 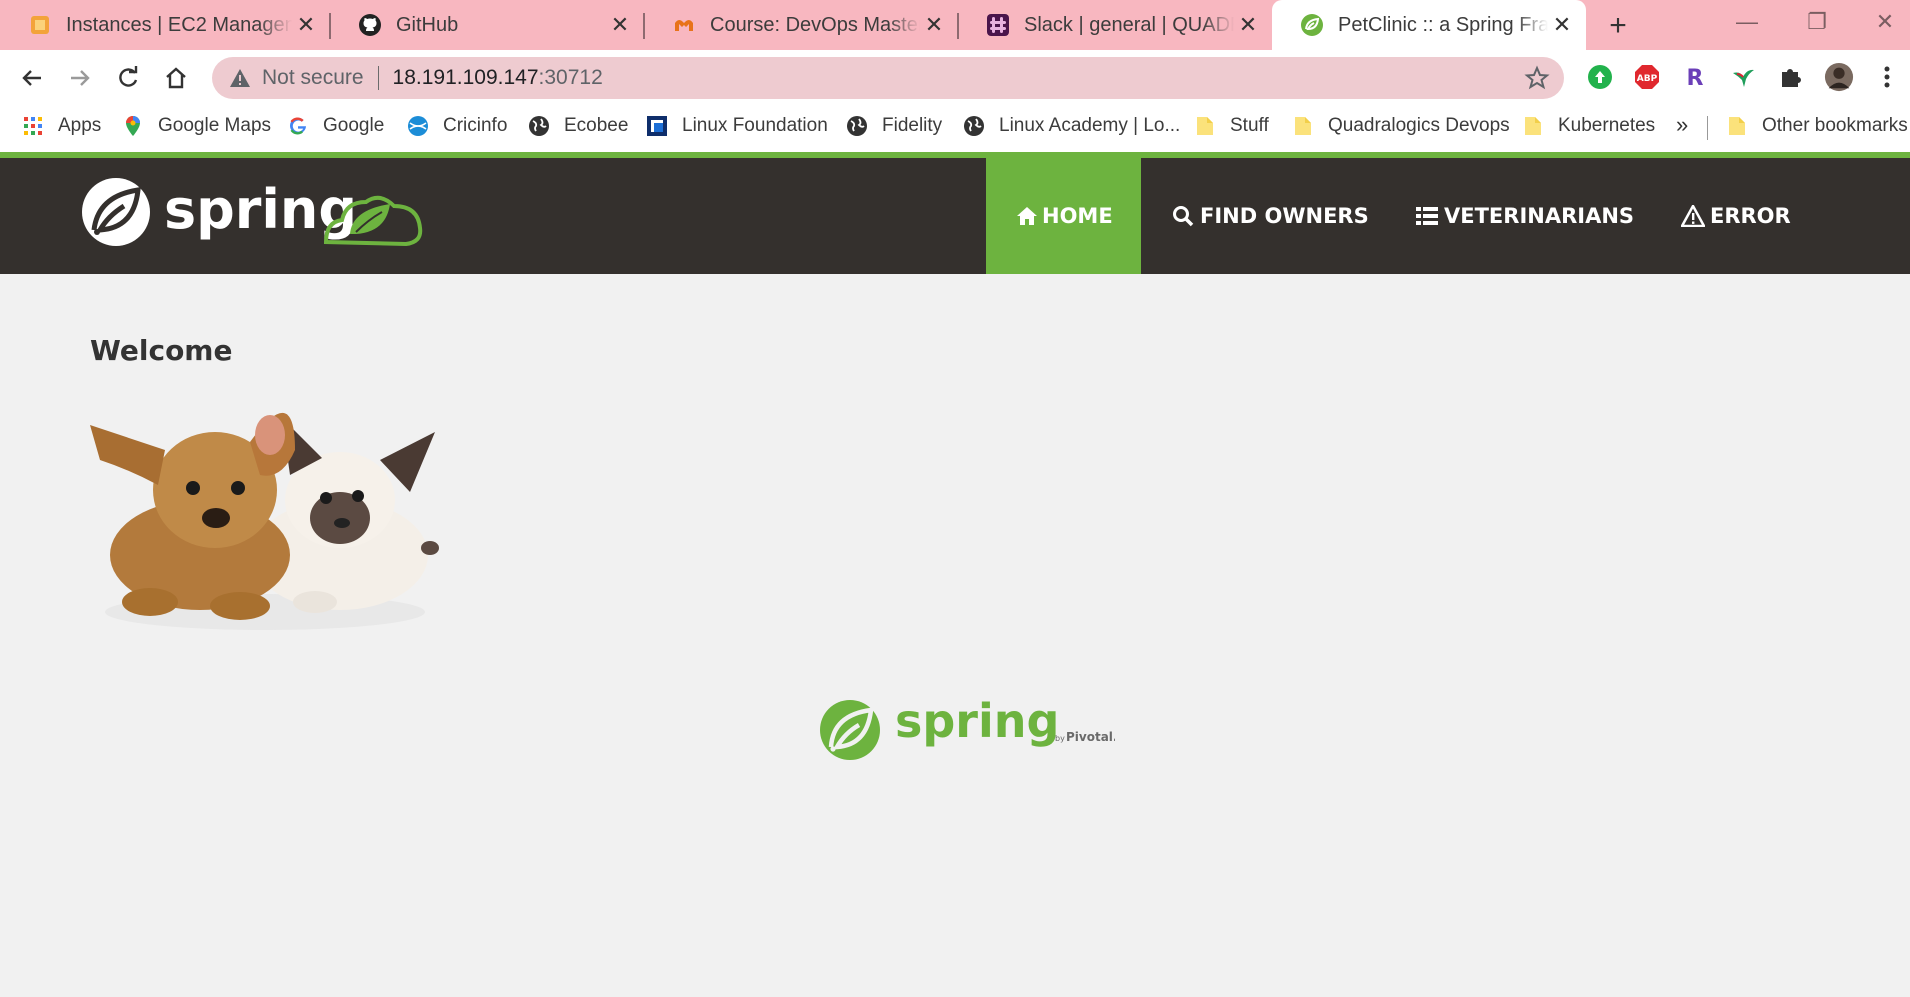 I want to click on svg-text: ABP, so click(x=1647, y=79).